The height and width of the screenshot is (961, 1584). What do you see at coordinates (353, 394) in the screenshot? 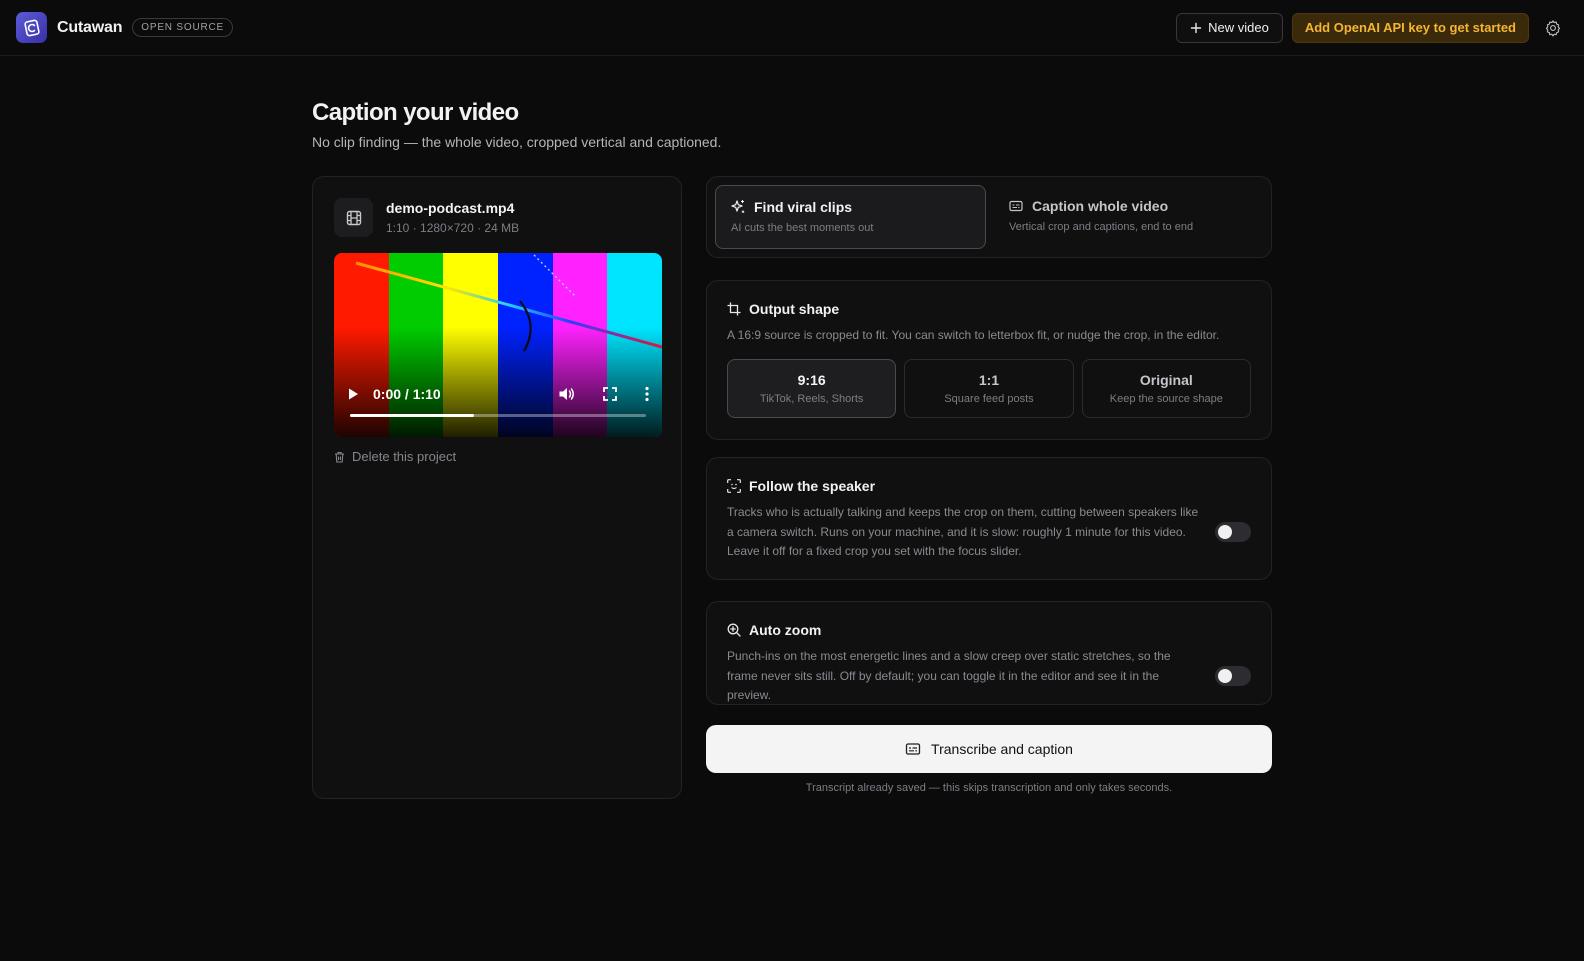
I see `play-icon` at bounding box center [353, 394].